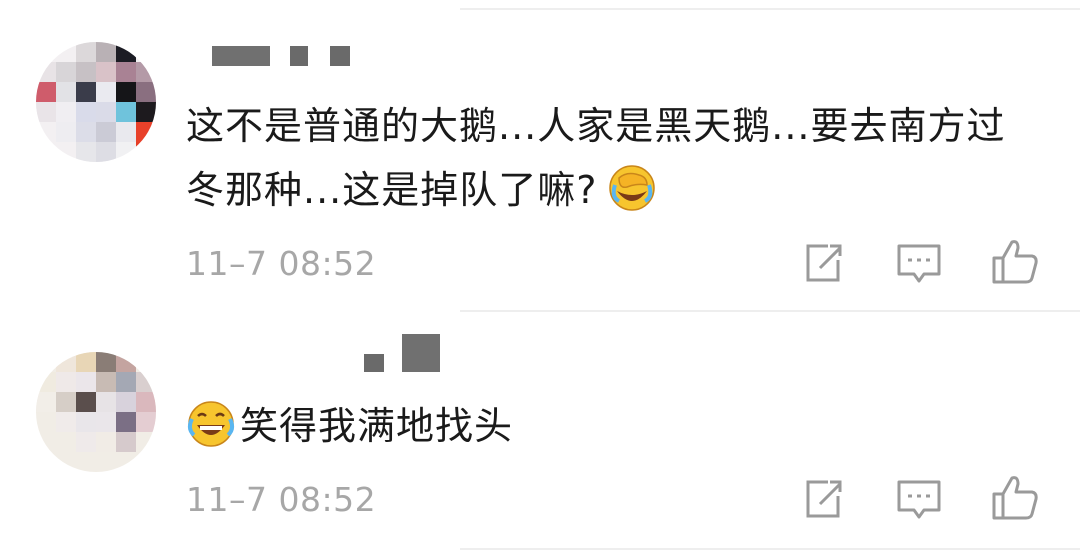  I want to click on comment-text: 笑得我满地找头, so click(603, 426).